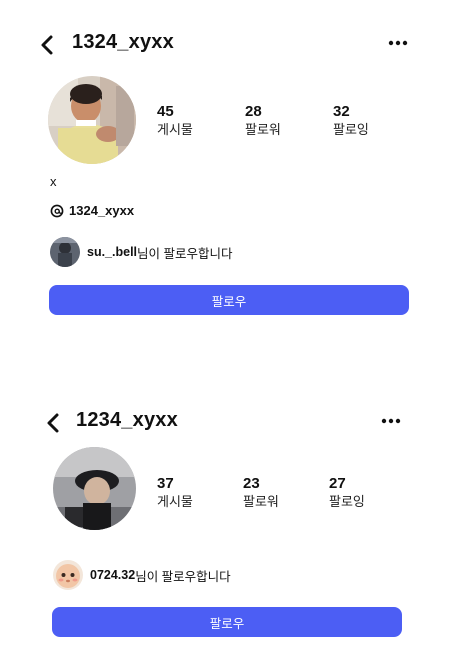  I want to click on stat-posts-value: 45, so click(165, 111).